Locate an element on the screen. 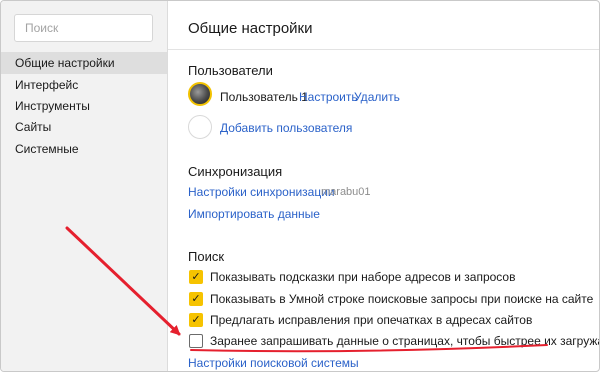 Image resolution: width=600 pixels, height=372 pixels. users-section-title: Пользователи is located at coordinates (230, 70).